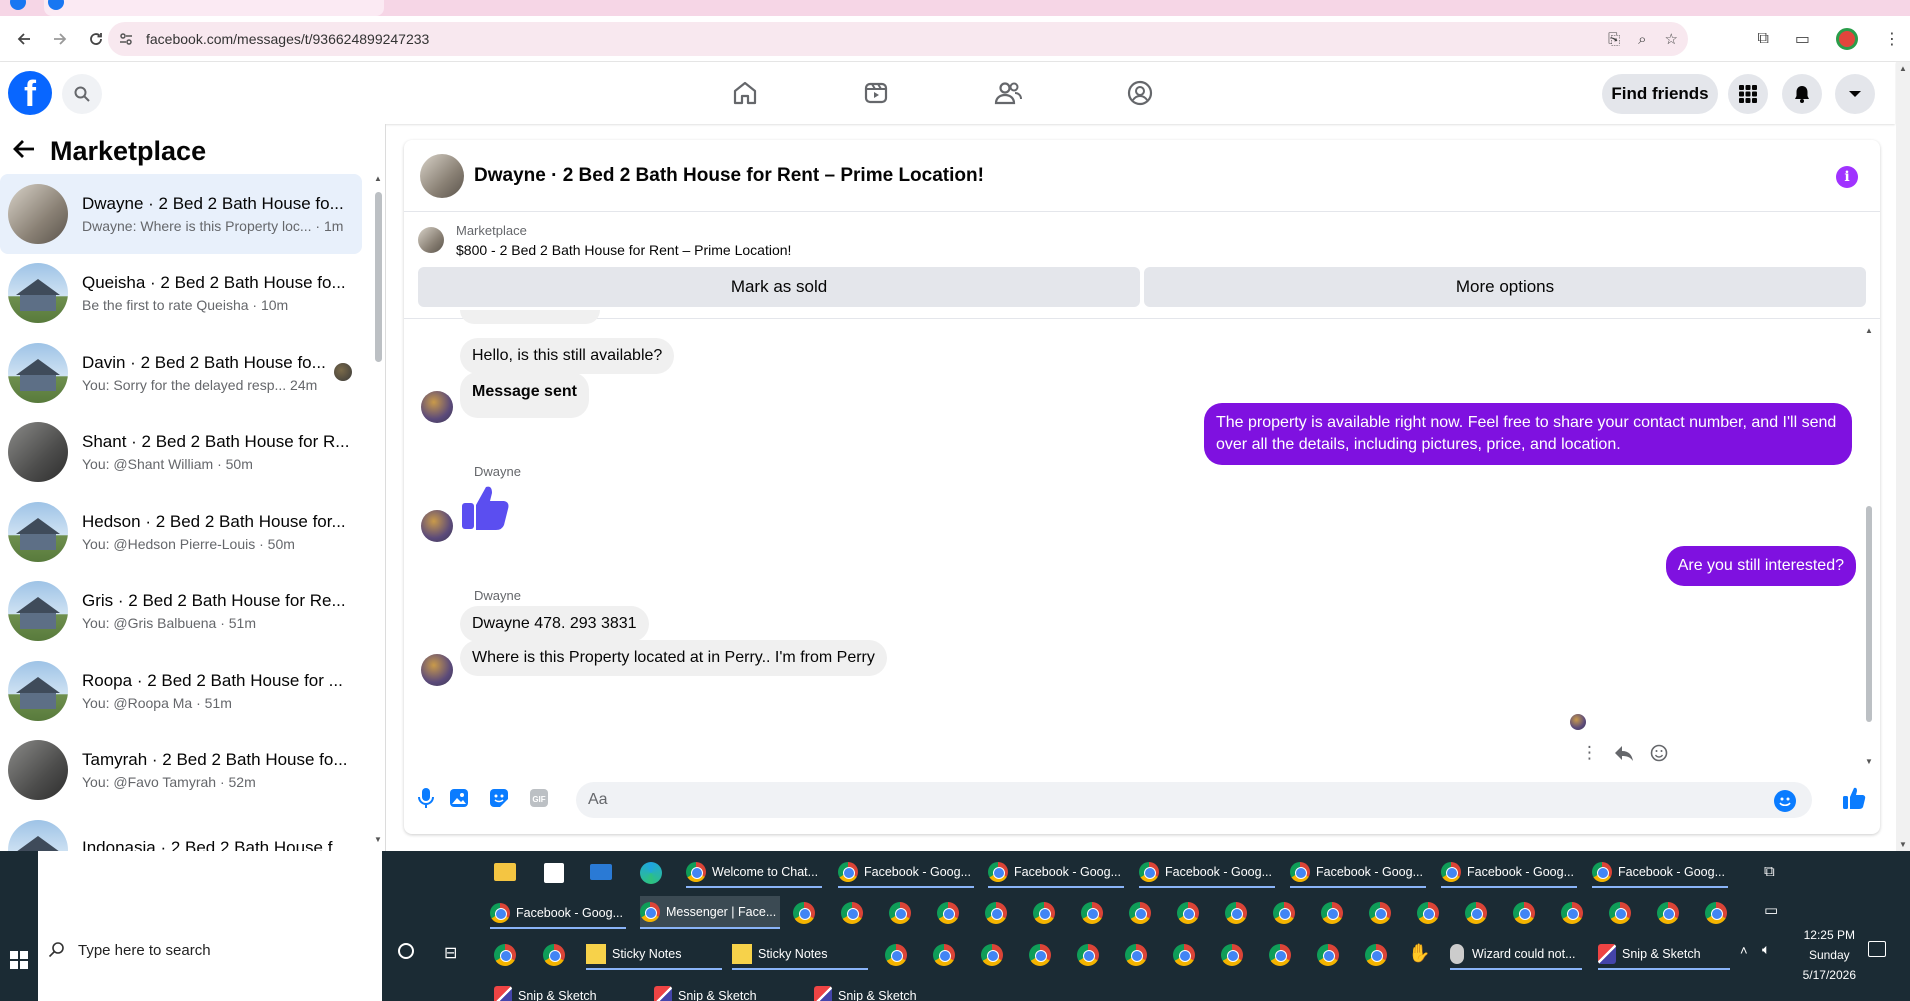 Image resolution: width=1910 pixels, height=1001 pixels. I want to click on store-icon, so click(554, 873).